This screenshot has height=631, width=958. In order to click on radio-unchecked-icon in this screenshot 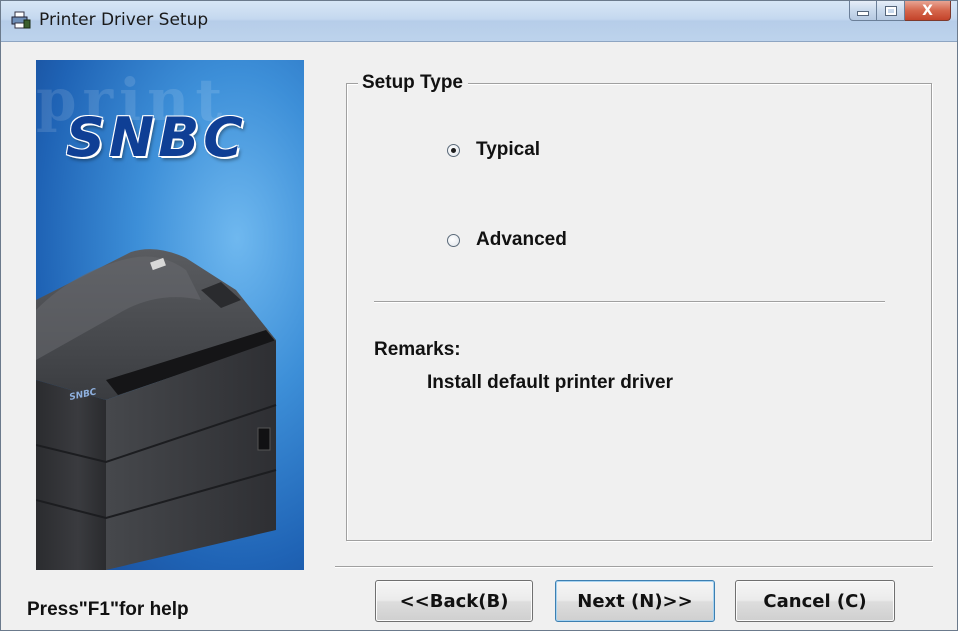, I will do `click(453, 240)`.